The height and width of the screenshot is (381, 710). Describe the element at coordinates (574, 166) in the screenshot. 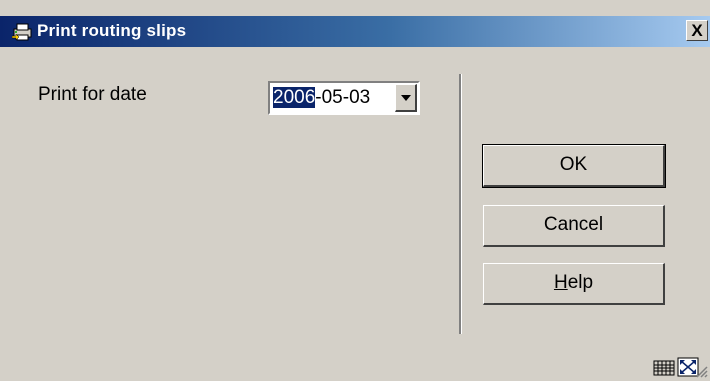

I see `ok-button: OK` at that location.